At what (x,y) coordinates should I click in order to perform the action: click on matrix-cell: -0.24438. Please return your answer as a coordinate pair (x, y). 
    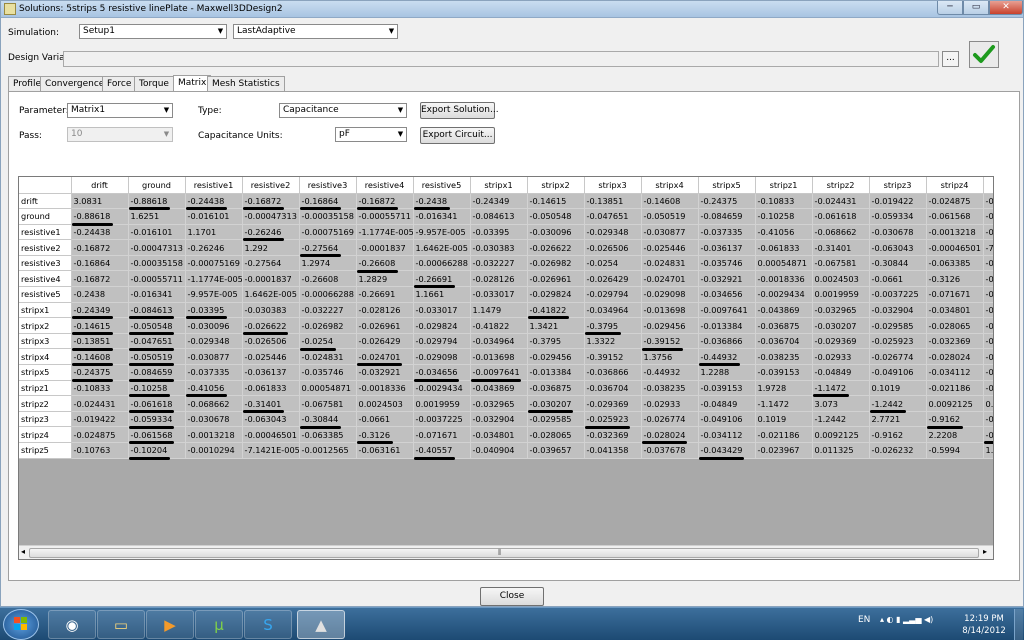
    Looking at the image, I should click on (100, 232).